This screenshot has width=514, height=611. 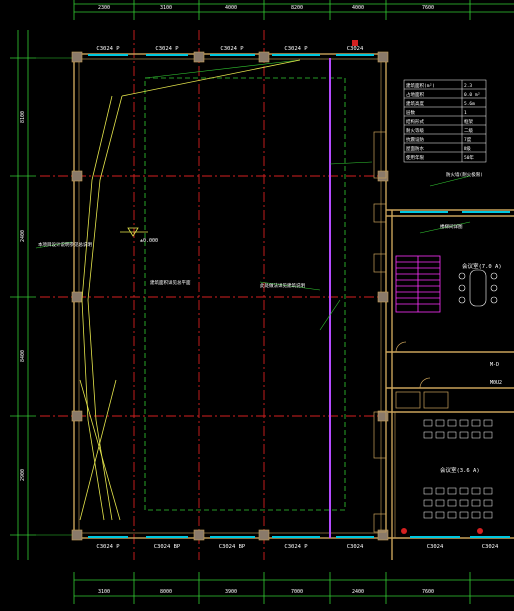 I want to click on side-dimension-texts: 8100 2400 8400 2900, so click(x=23, y=296).